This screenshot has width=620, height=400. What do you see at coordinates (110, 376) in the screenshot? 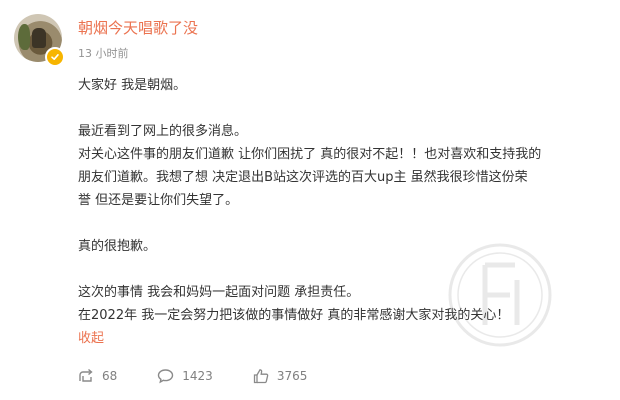
I see `repost-count: 68` at bounding box center [110, 376].